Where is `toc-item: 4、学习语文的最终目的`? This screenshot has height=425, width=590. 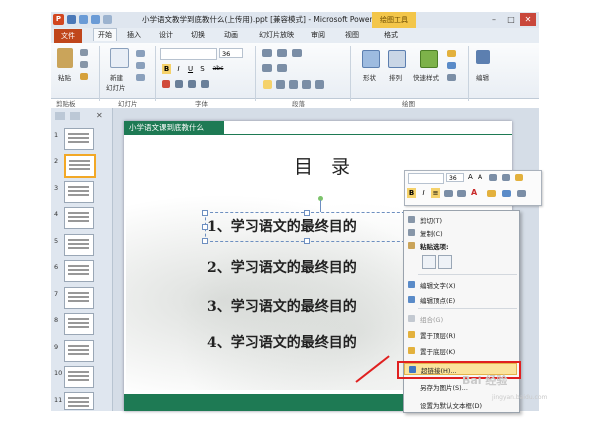
toc-item: 4、学习语文的最终目的 is located at coordinates (282, 342).